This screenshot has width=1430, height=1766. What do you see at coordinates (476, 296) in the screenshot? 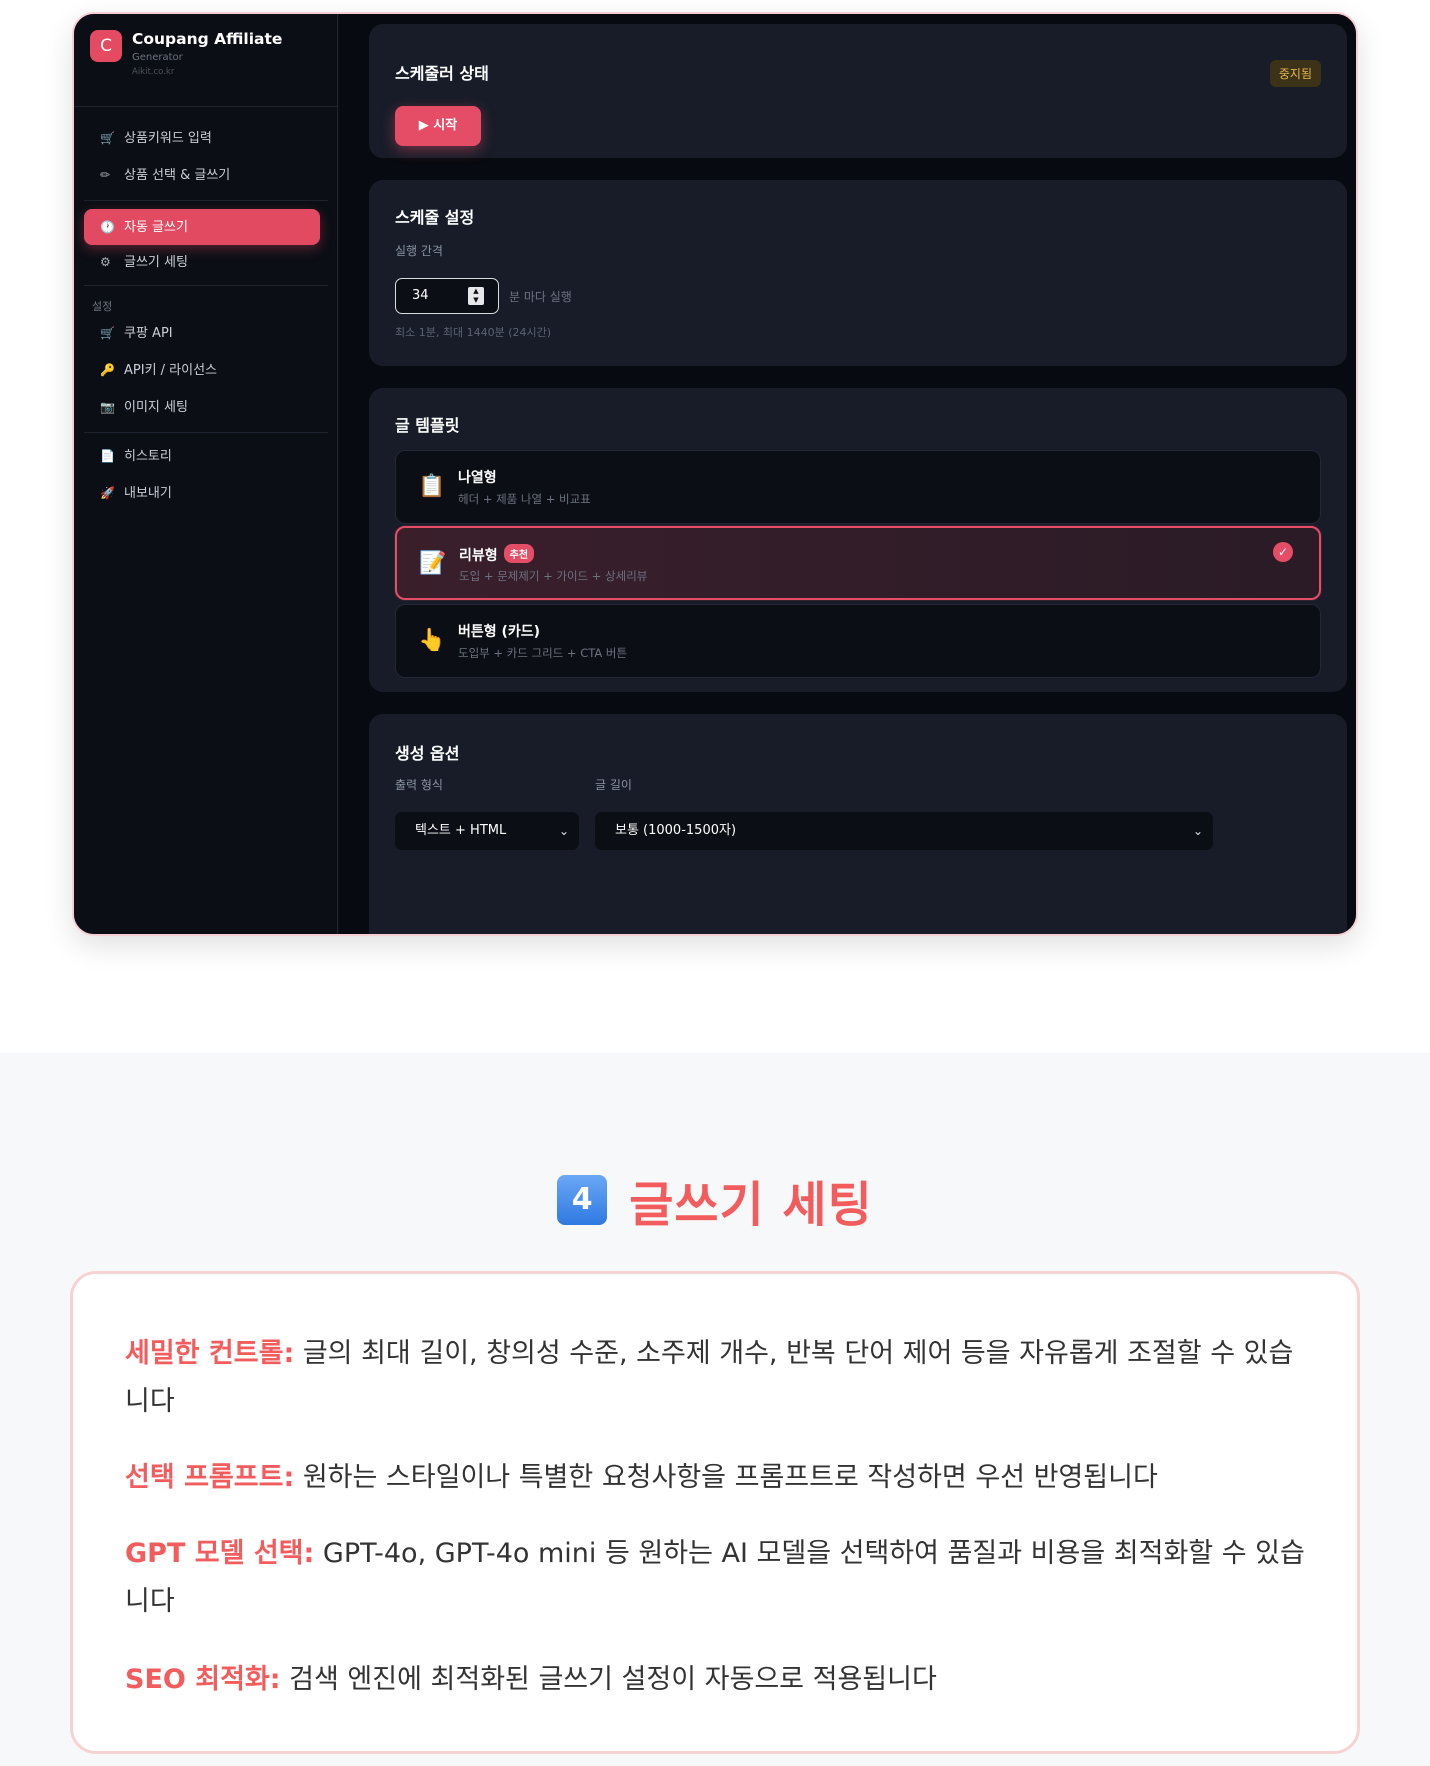
I see `spinner-icon: ▲ ▼` at bounding box center [476, 296].